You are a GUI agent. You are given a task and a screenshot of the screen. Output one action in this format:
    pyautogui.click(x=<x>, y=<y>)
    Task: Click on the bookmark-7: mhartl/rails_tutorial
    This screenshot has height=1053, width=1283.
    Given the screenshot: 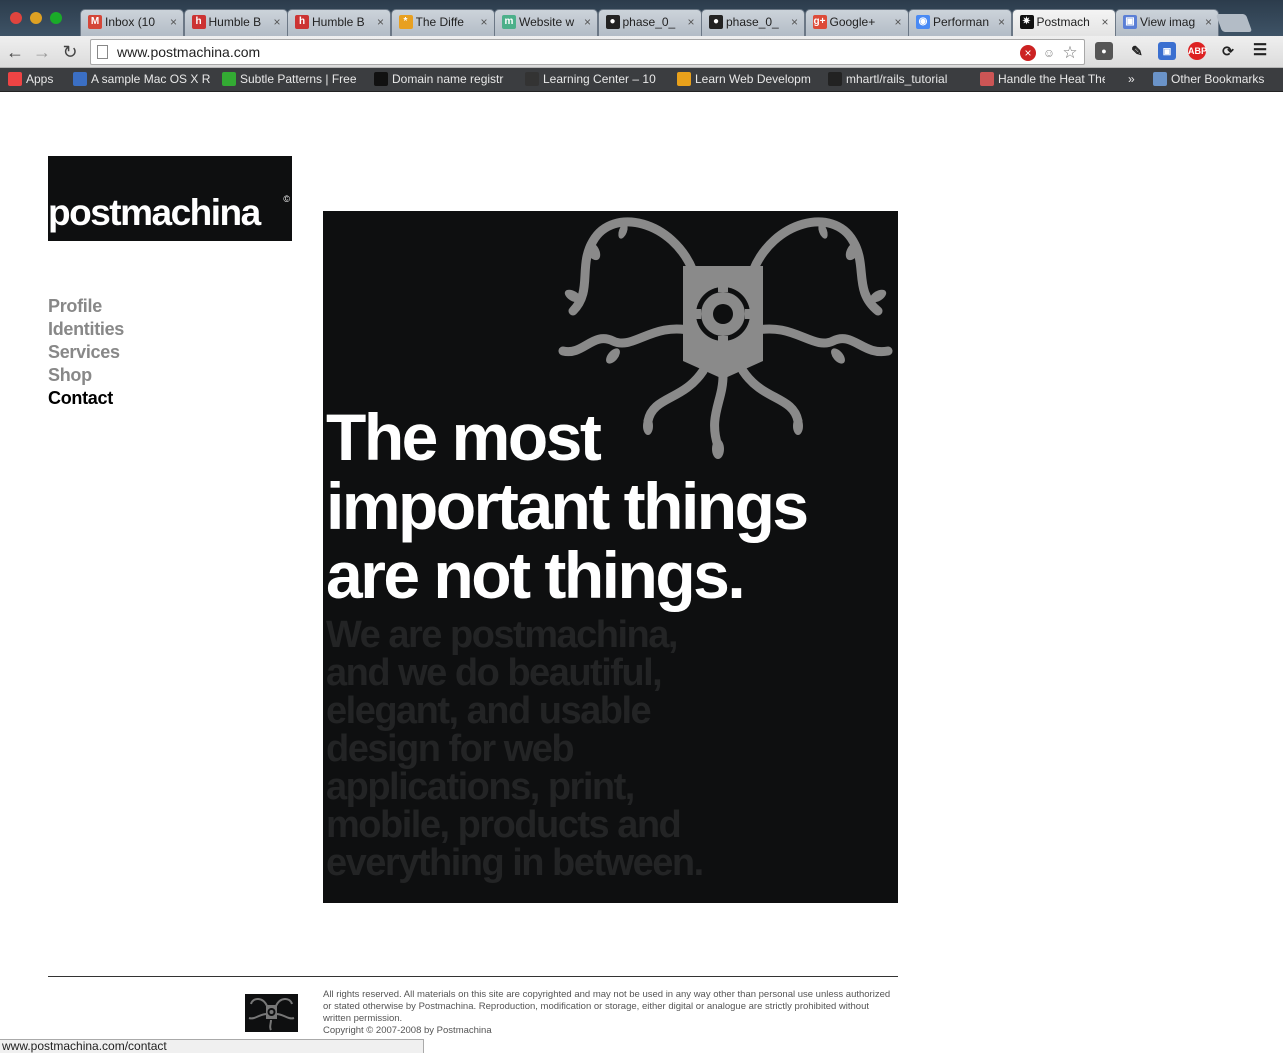 What is the action you would take?
    pyautogui.click(x=900, y=80)
    